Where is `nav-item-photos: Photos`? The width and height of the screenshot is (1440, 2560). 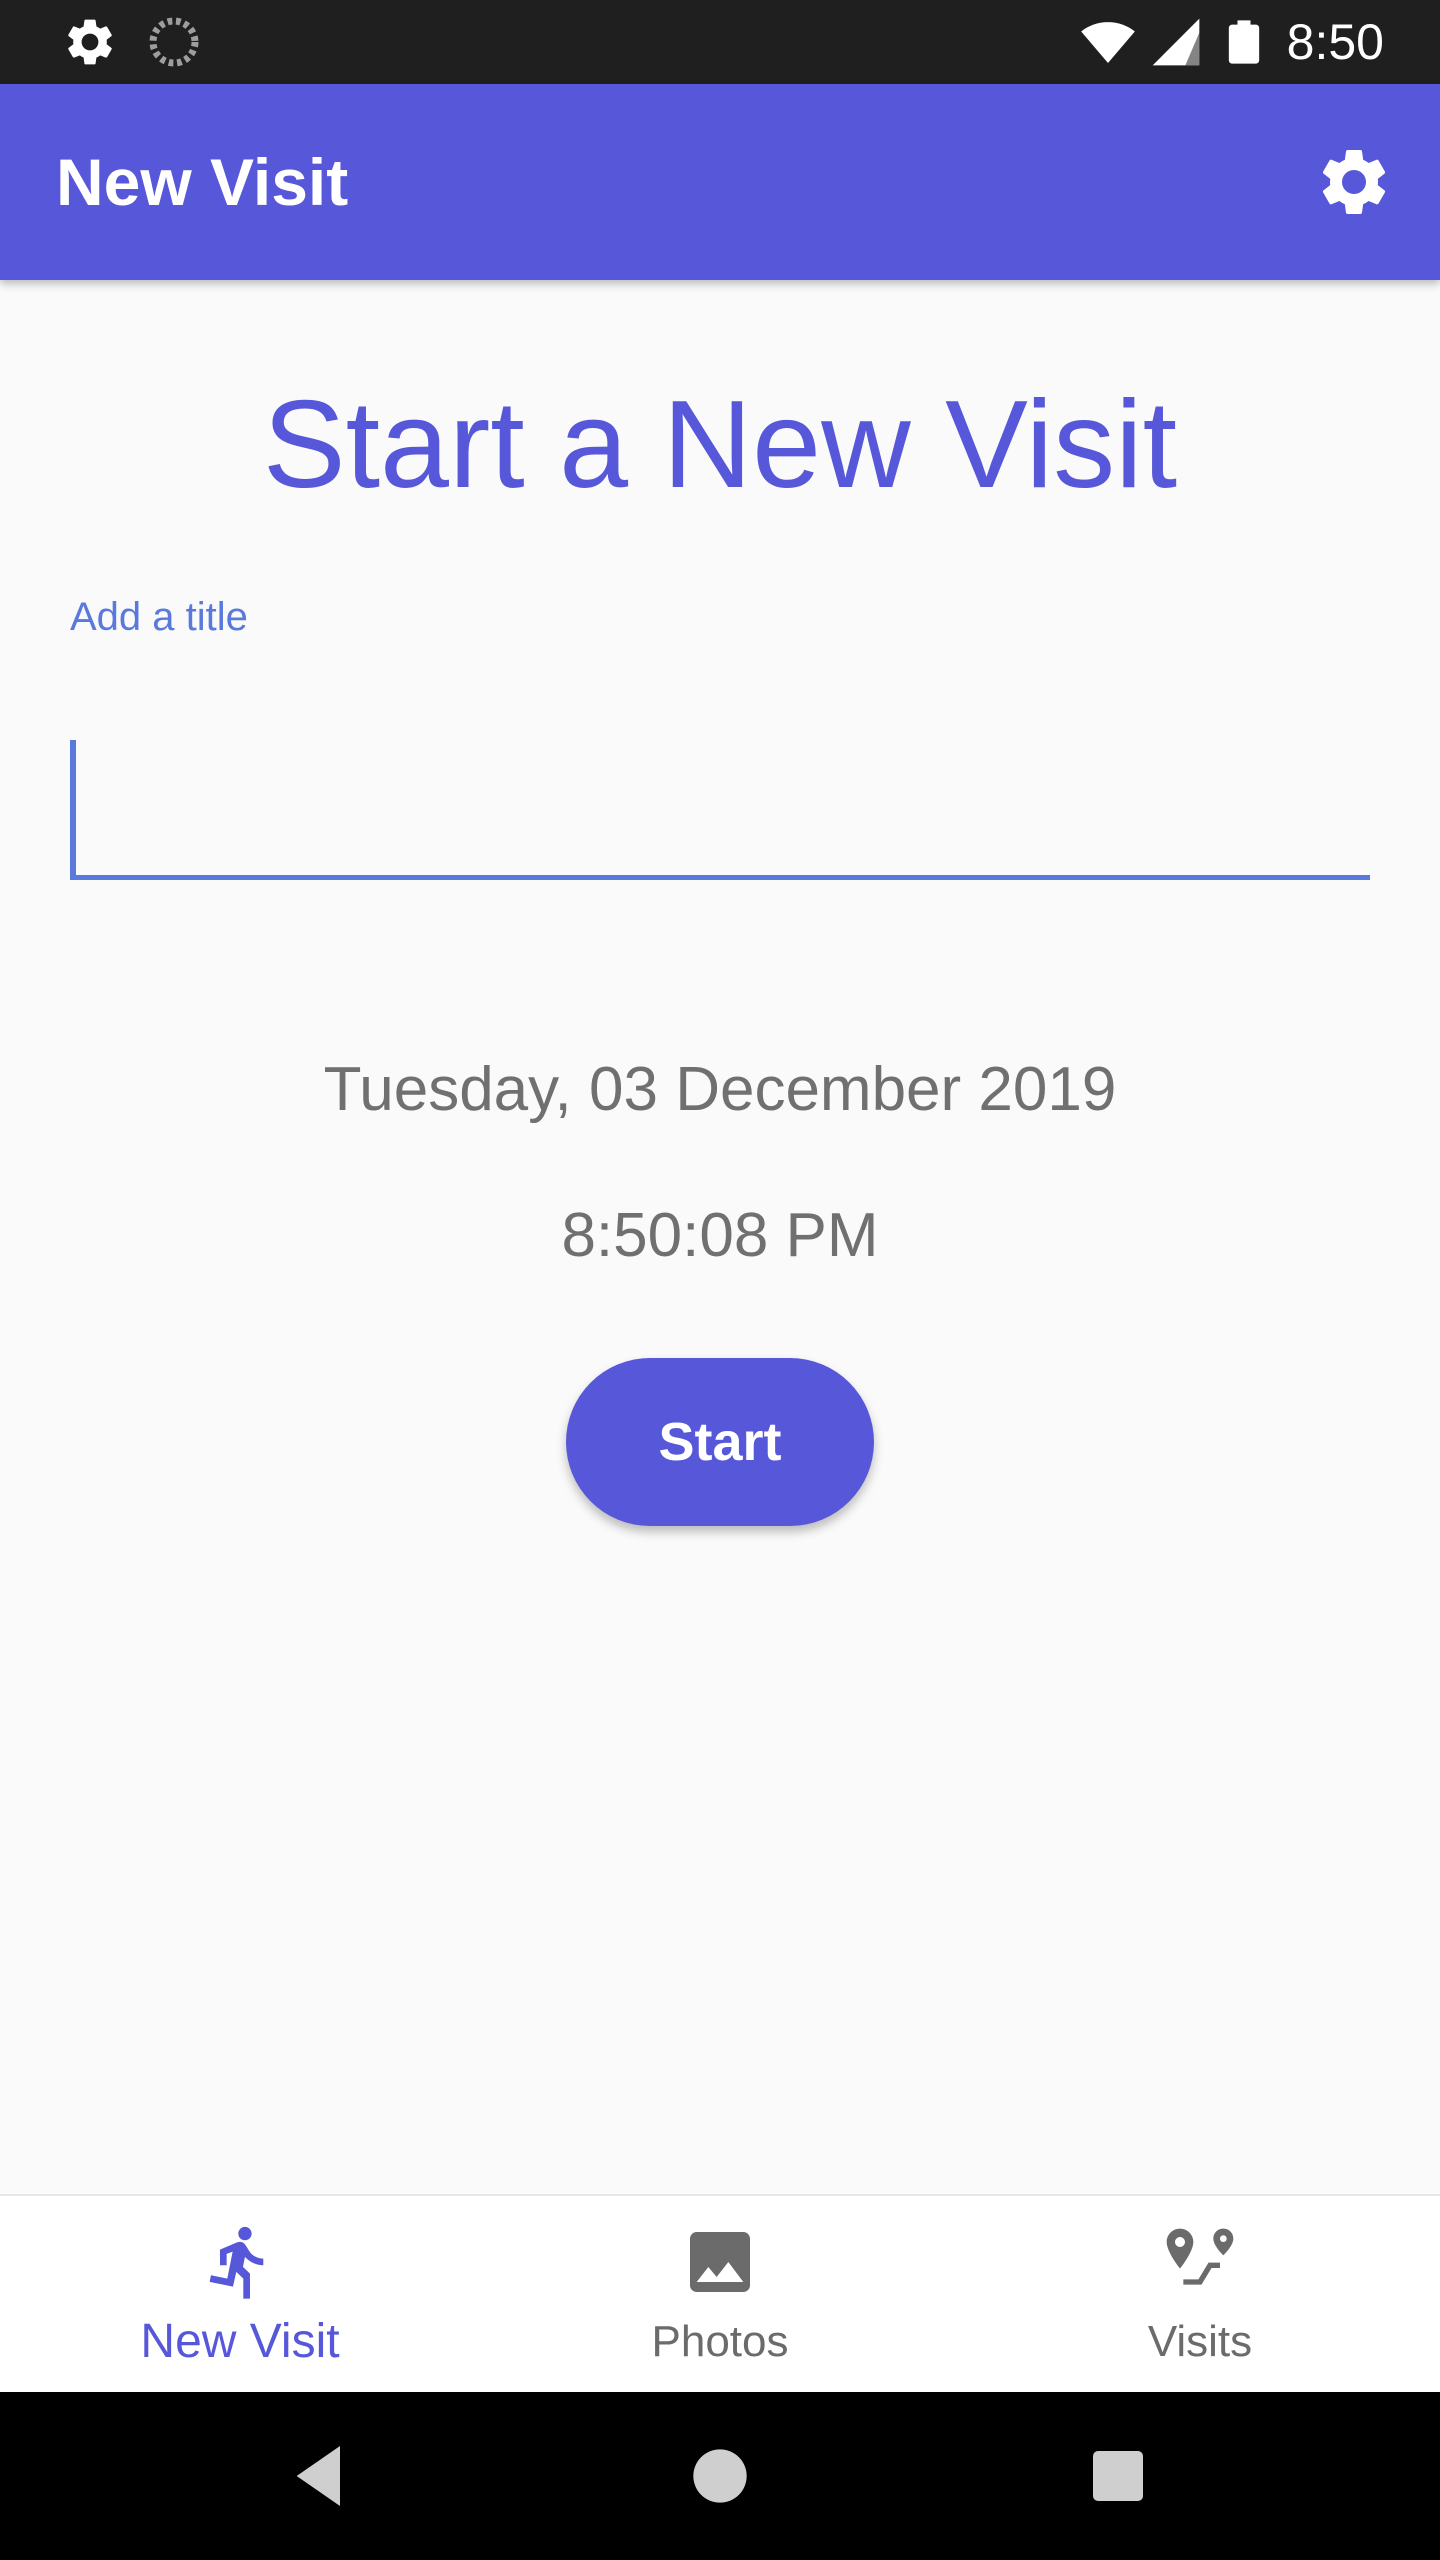
nav-item-photos: Photos is located at coordinates (720, 2295).